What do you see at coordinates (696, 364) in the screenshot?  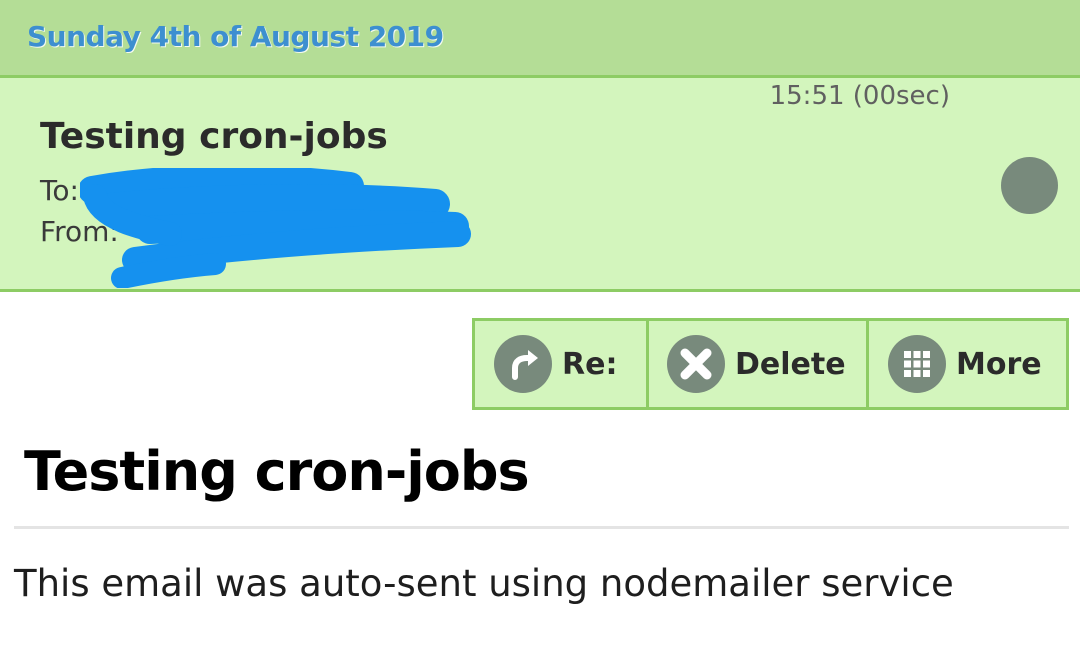 I see `close-x-icon` at bounding box center [696, 364].